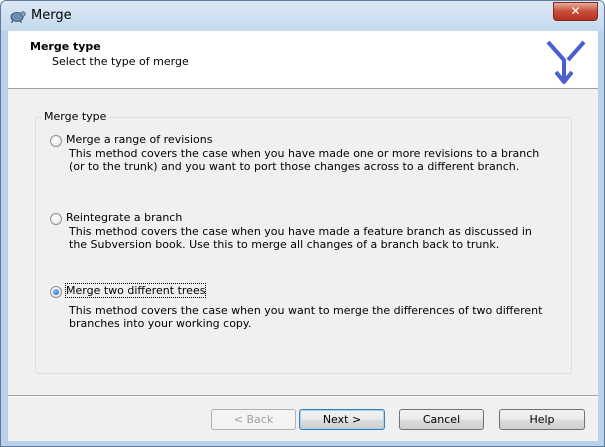 The image size is (605, 447). Describe the element at coordinates (441, 419) in the screenshot. I see `cancel-button: Cancel` at that location.